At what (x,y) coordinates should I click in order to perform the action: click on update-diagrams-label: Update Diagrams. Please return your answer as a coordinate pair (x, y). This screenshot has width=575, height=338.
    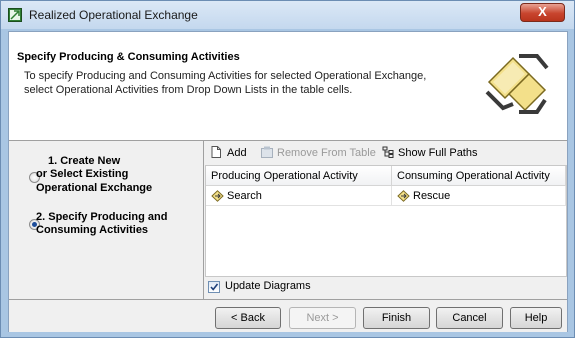
    Looking at the image, I should click on (268, 286).